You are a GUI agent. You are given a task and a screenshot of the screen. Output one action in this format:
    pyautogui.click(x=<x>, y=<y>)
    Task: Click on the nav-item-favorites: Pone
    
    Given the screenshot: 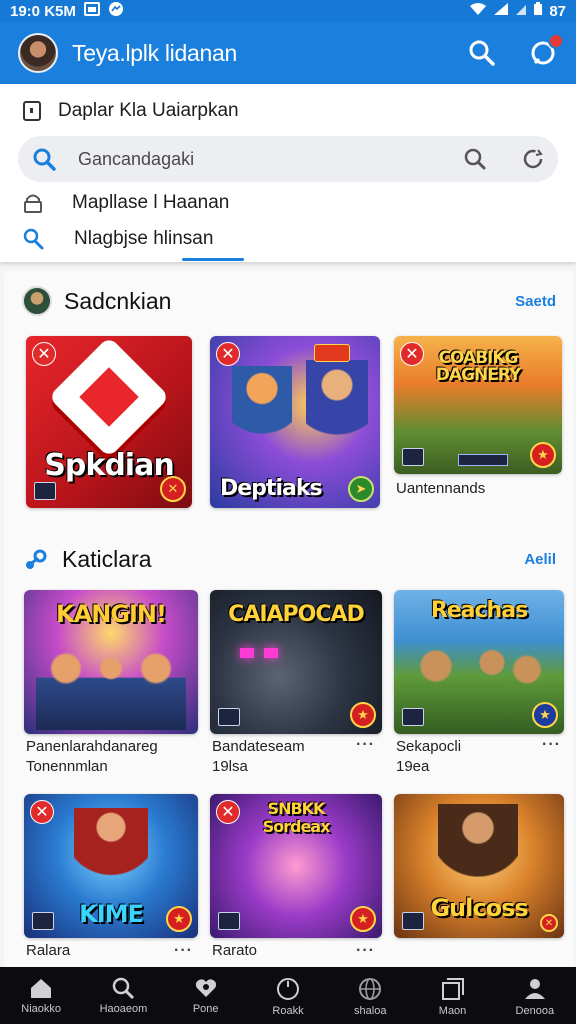 What is the action you would take?
    pyautogui.click(x=206, y=995)
    